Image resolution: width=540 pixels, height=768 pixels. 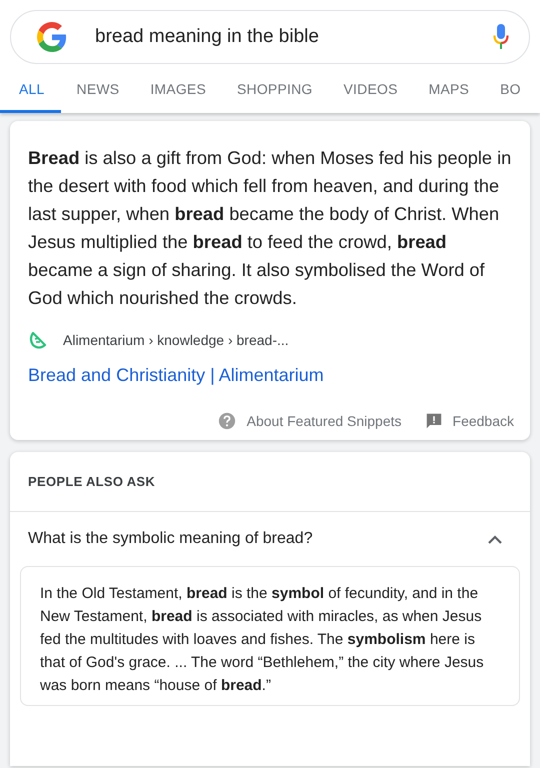 I want to click on result-link: Bread and Christianity | Alimentarium, so click(x=270, y=375).